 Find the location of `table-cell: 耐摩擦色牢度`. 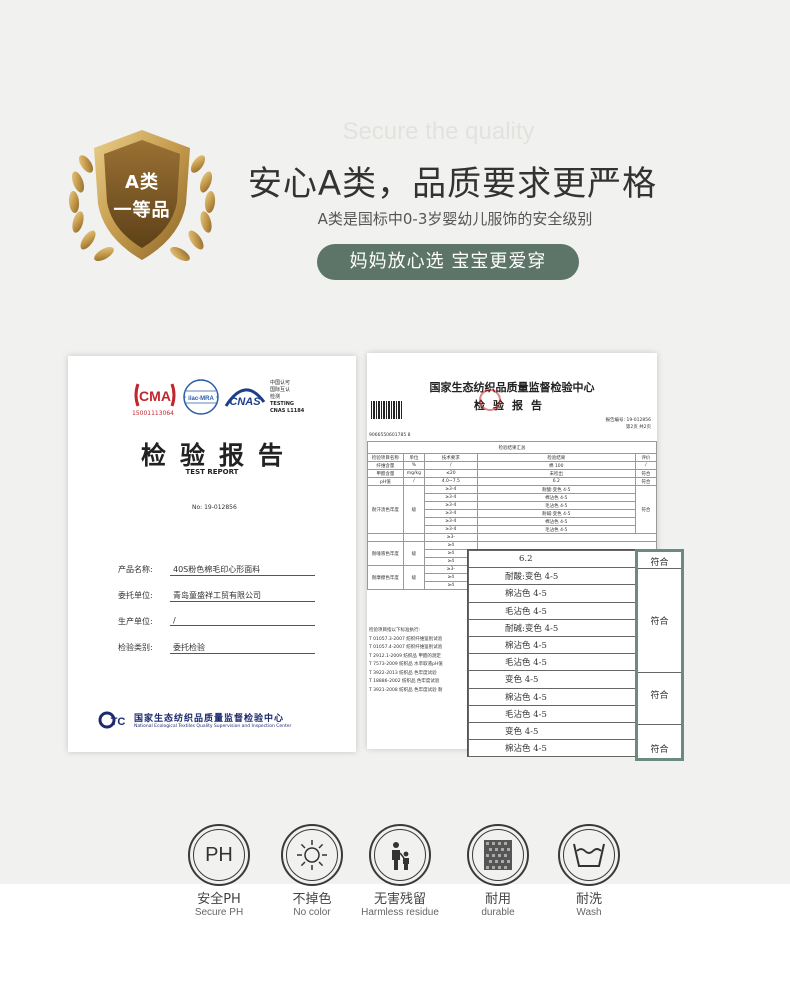

table-cell: 耐摩擦色牢度 is located at coordinates (385, 577).